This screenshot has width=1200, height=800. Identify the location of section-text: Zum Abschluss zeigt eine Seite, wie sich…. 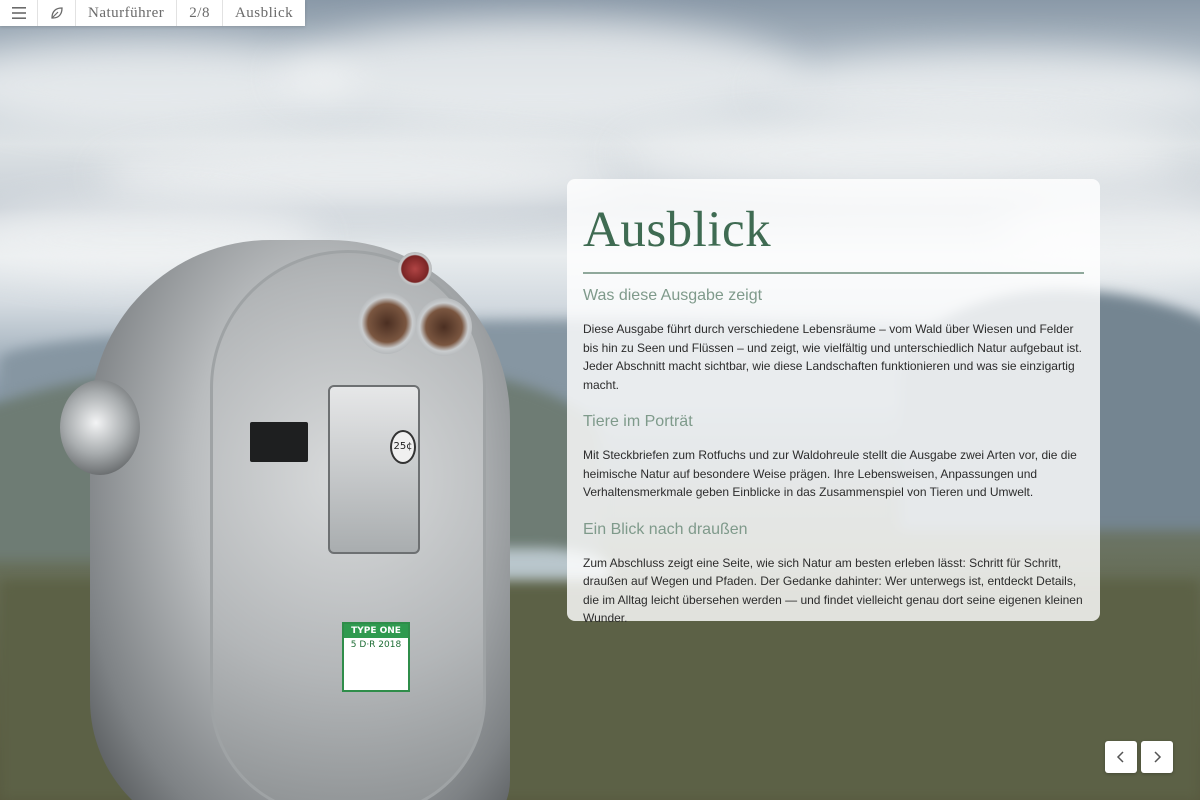
(833, 590).